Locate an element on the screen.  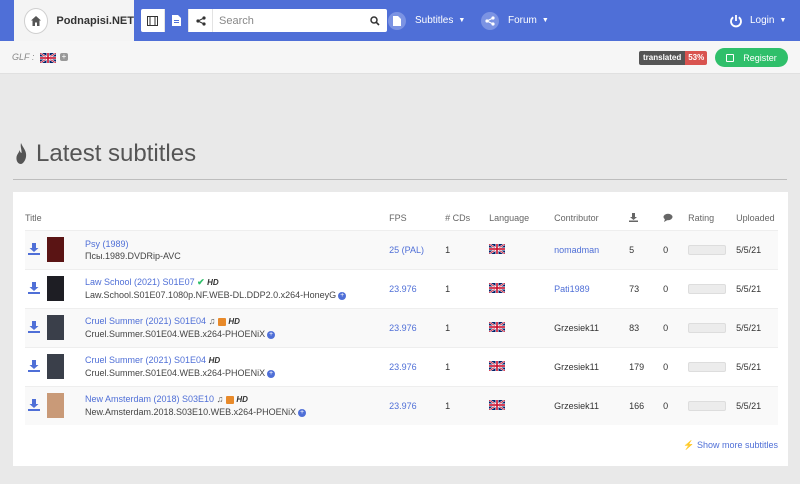
downloads-cell: 5 is located at coordinates (646, 249).